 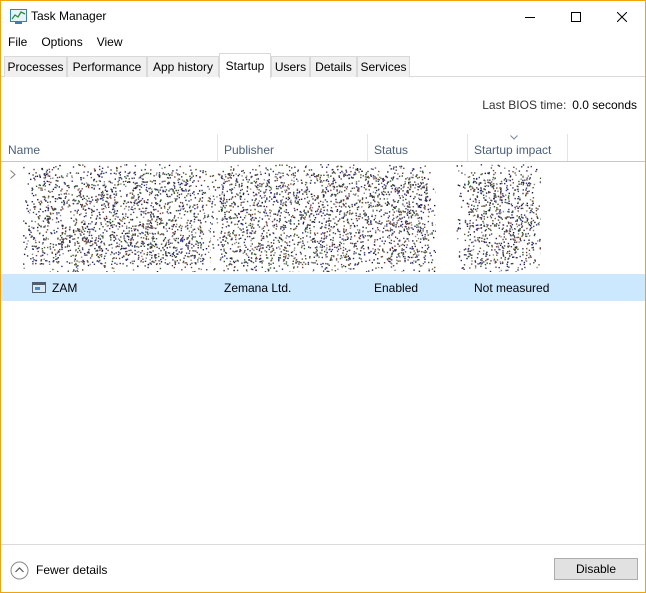 What do you see at coordinates (183, 66) in the screenshot?
I see `tab-app-history: App history` at bounding box center [183, 66].